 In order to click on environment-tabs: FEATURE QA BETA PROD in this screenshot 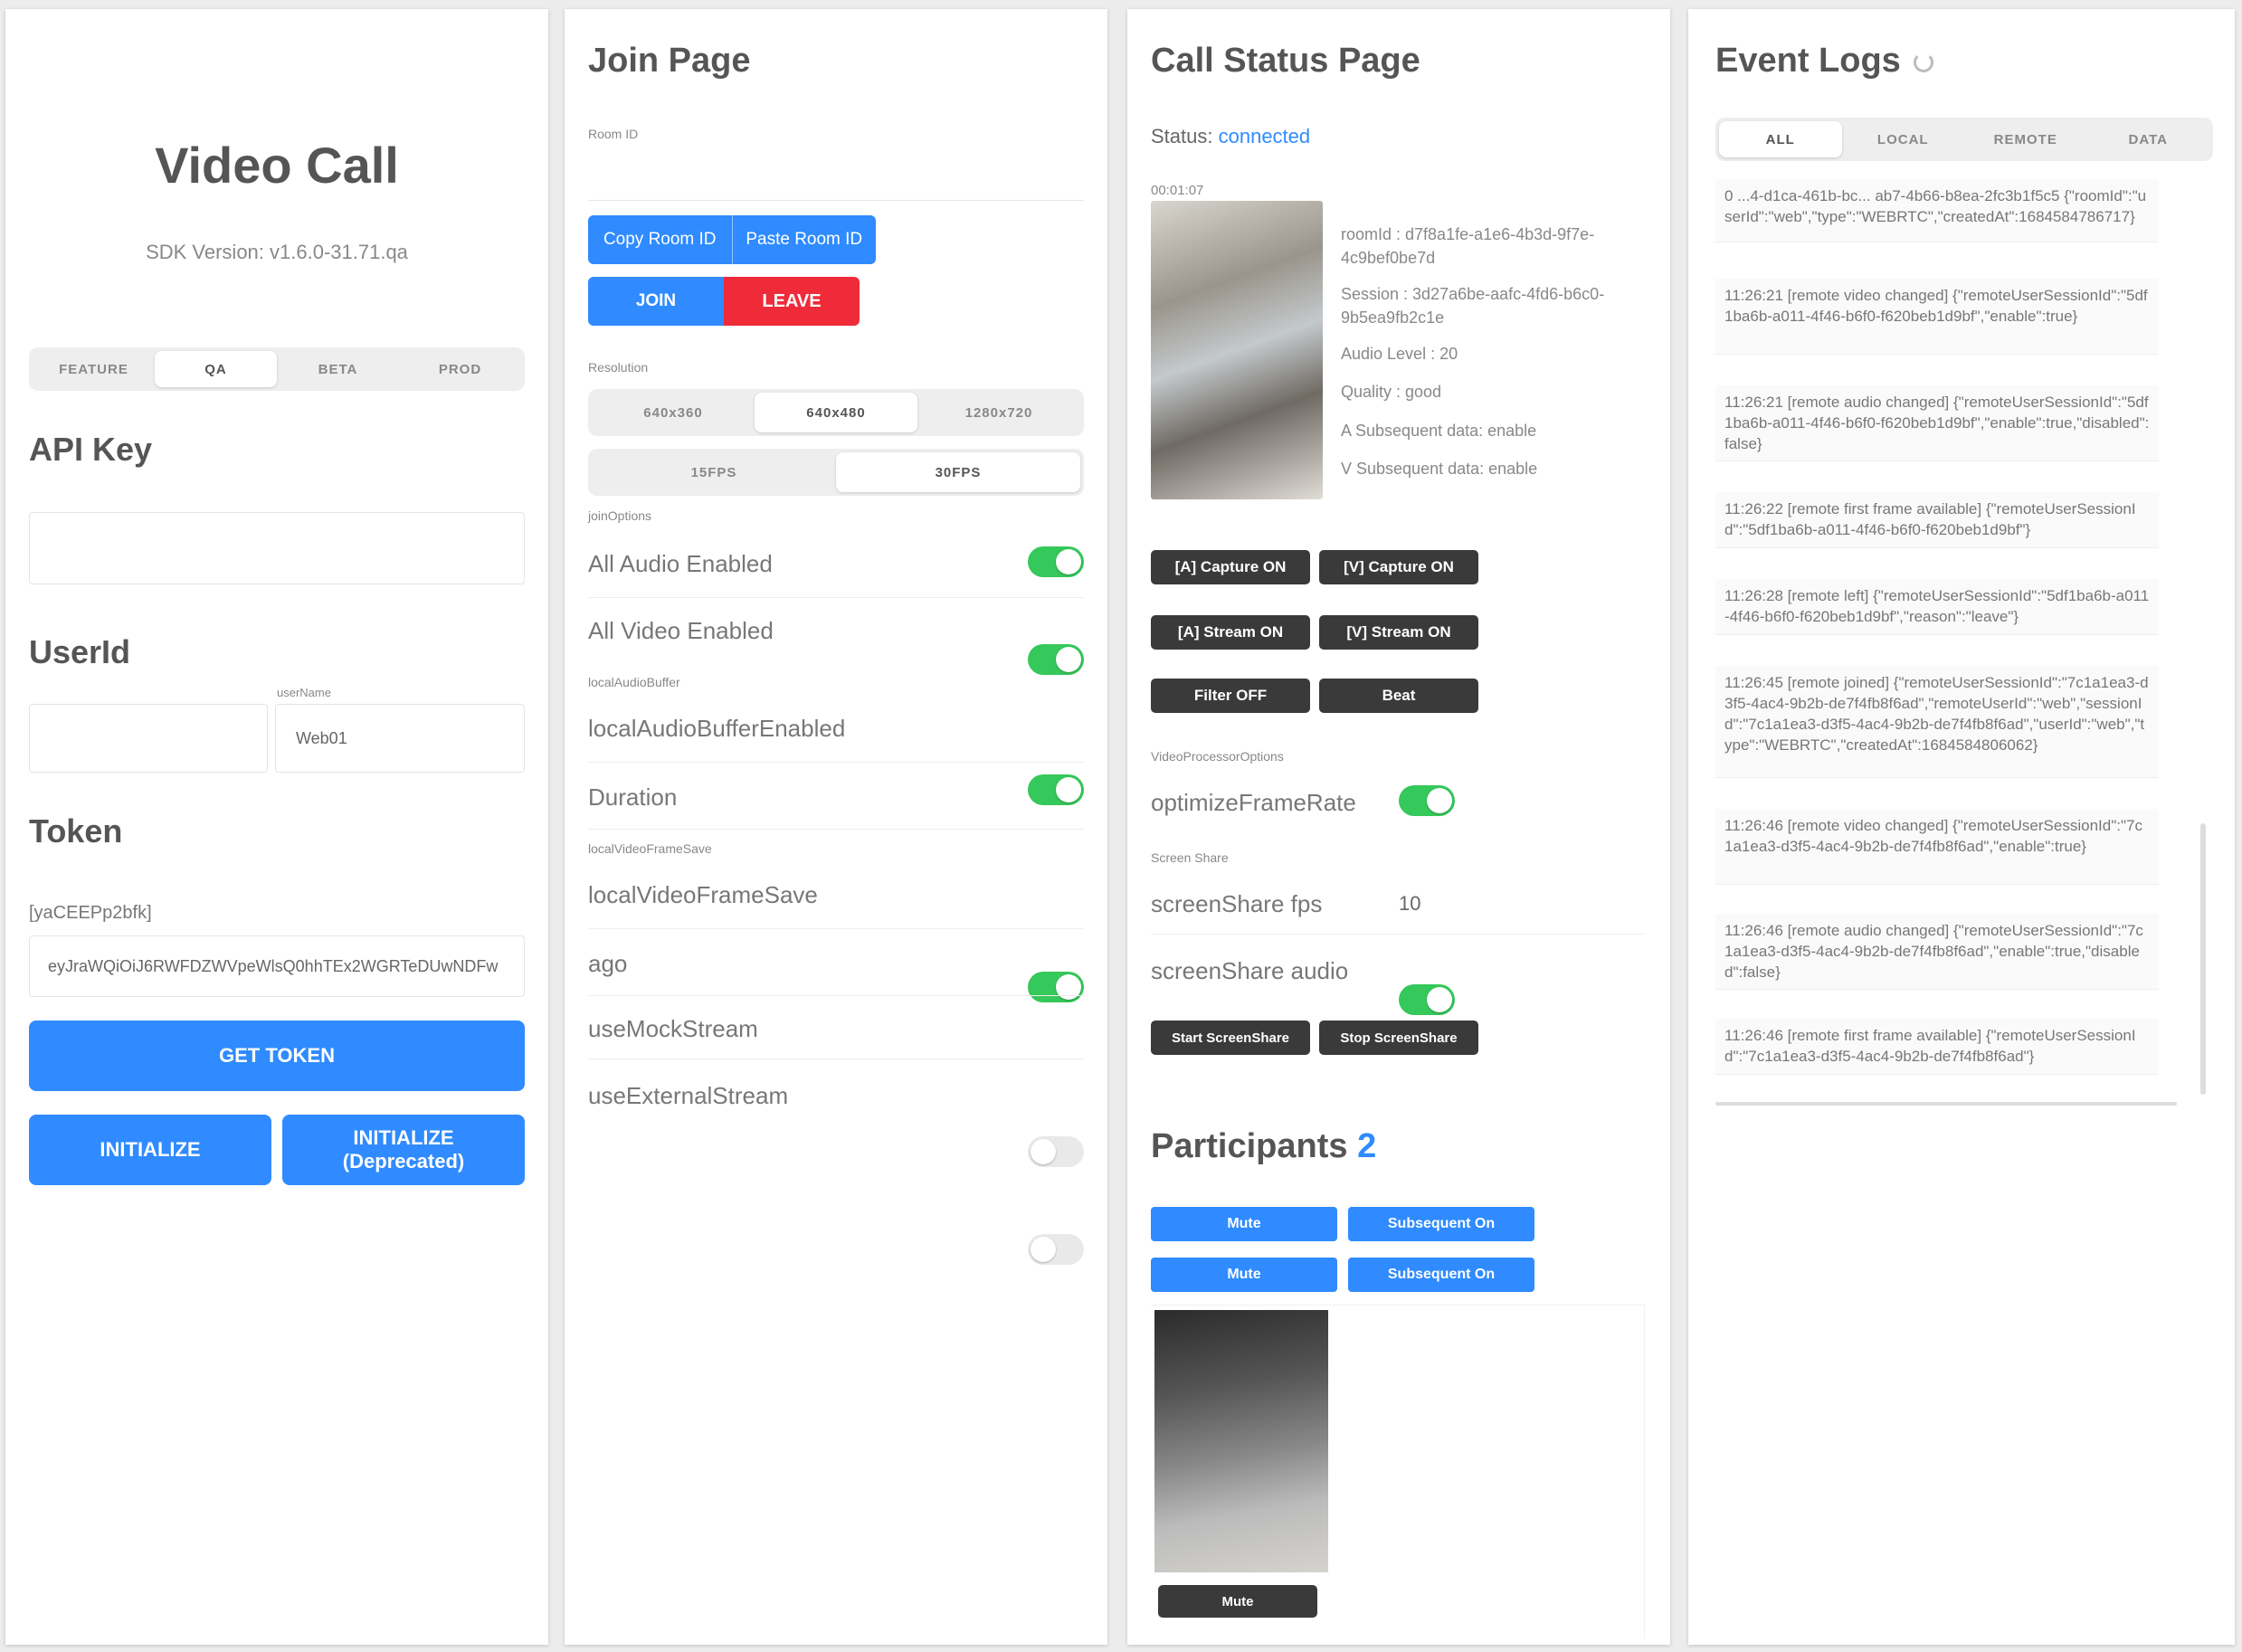, I will do `click(277, 369)`.